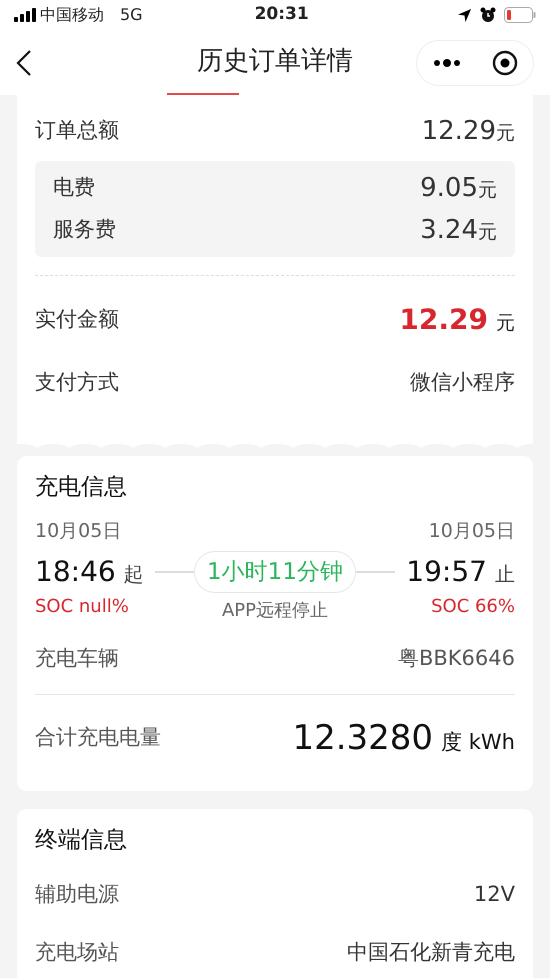 The image size is (550, 978). I want to click on charge-time: 18:46, so click(75, 572).